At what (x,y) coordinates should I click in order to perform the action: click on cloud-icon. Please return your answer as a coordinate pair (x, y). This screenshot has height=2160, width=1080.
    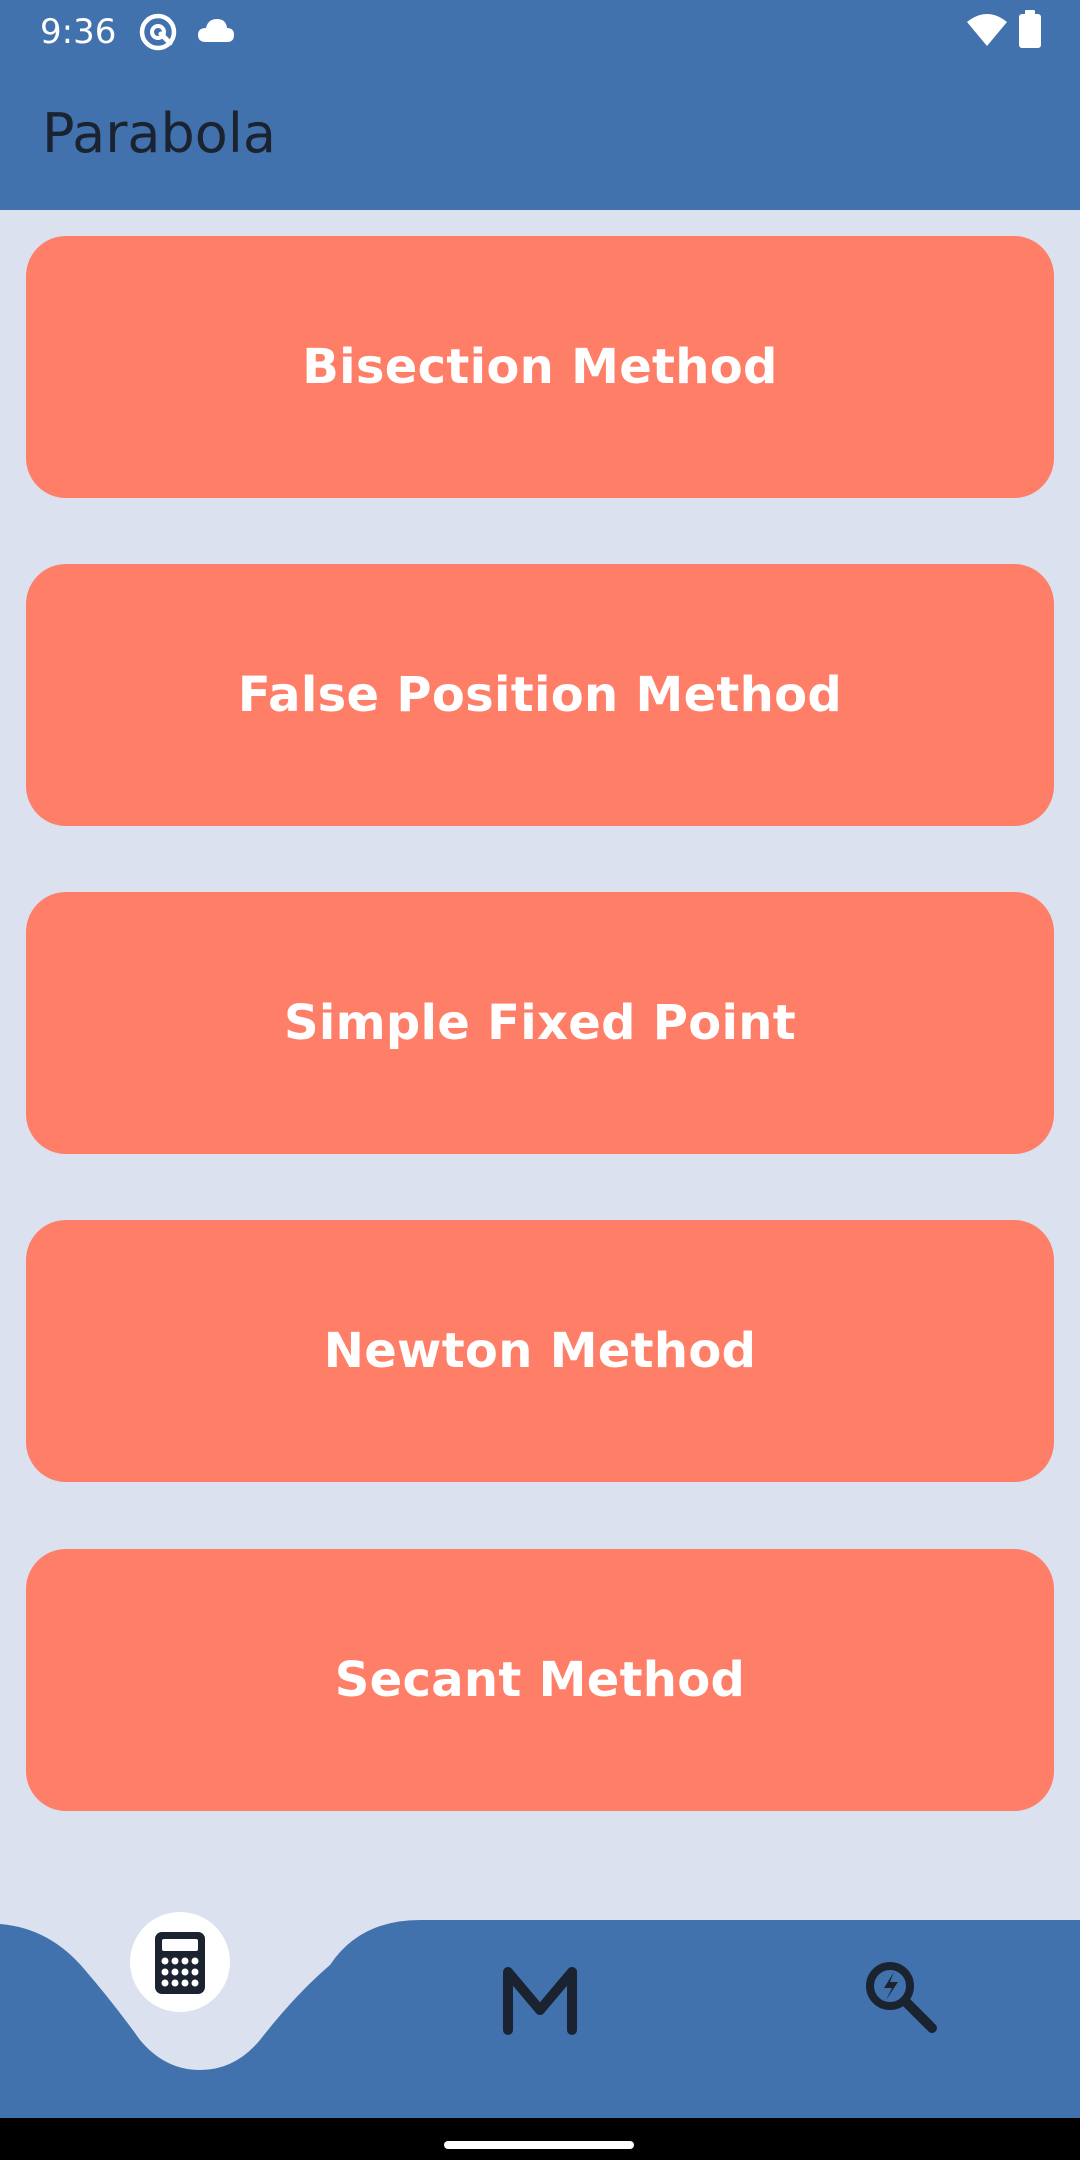
    Looking at the image, I should click on (216, 33).